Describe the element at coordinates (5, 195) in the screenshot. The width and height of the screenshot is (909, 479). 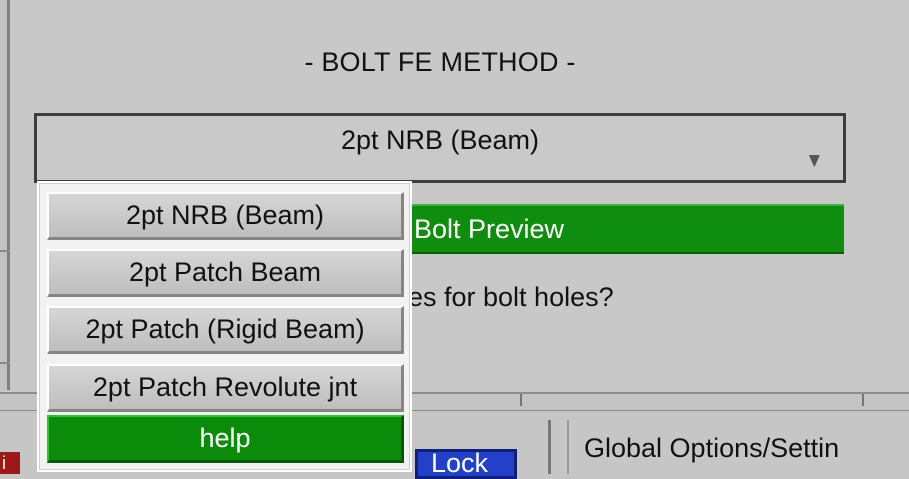
I see `left-panel-rail` at that location.